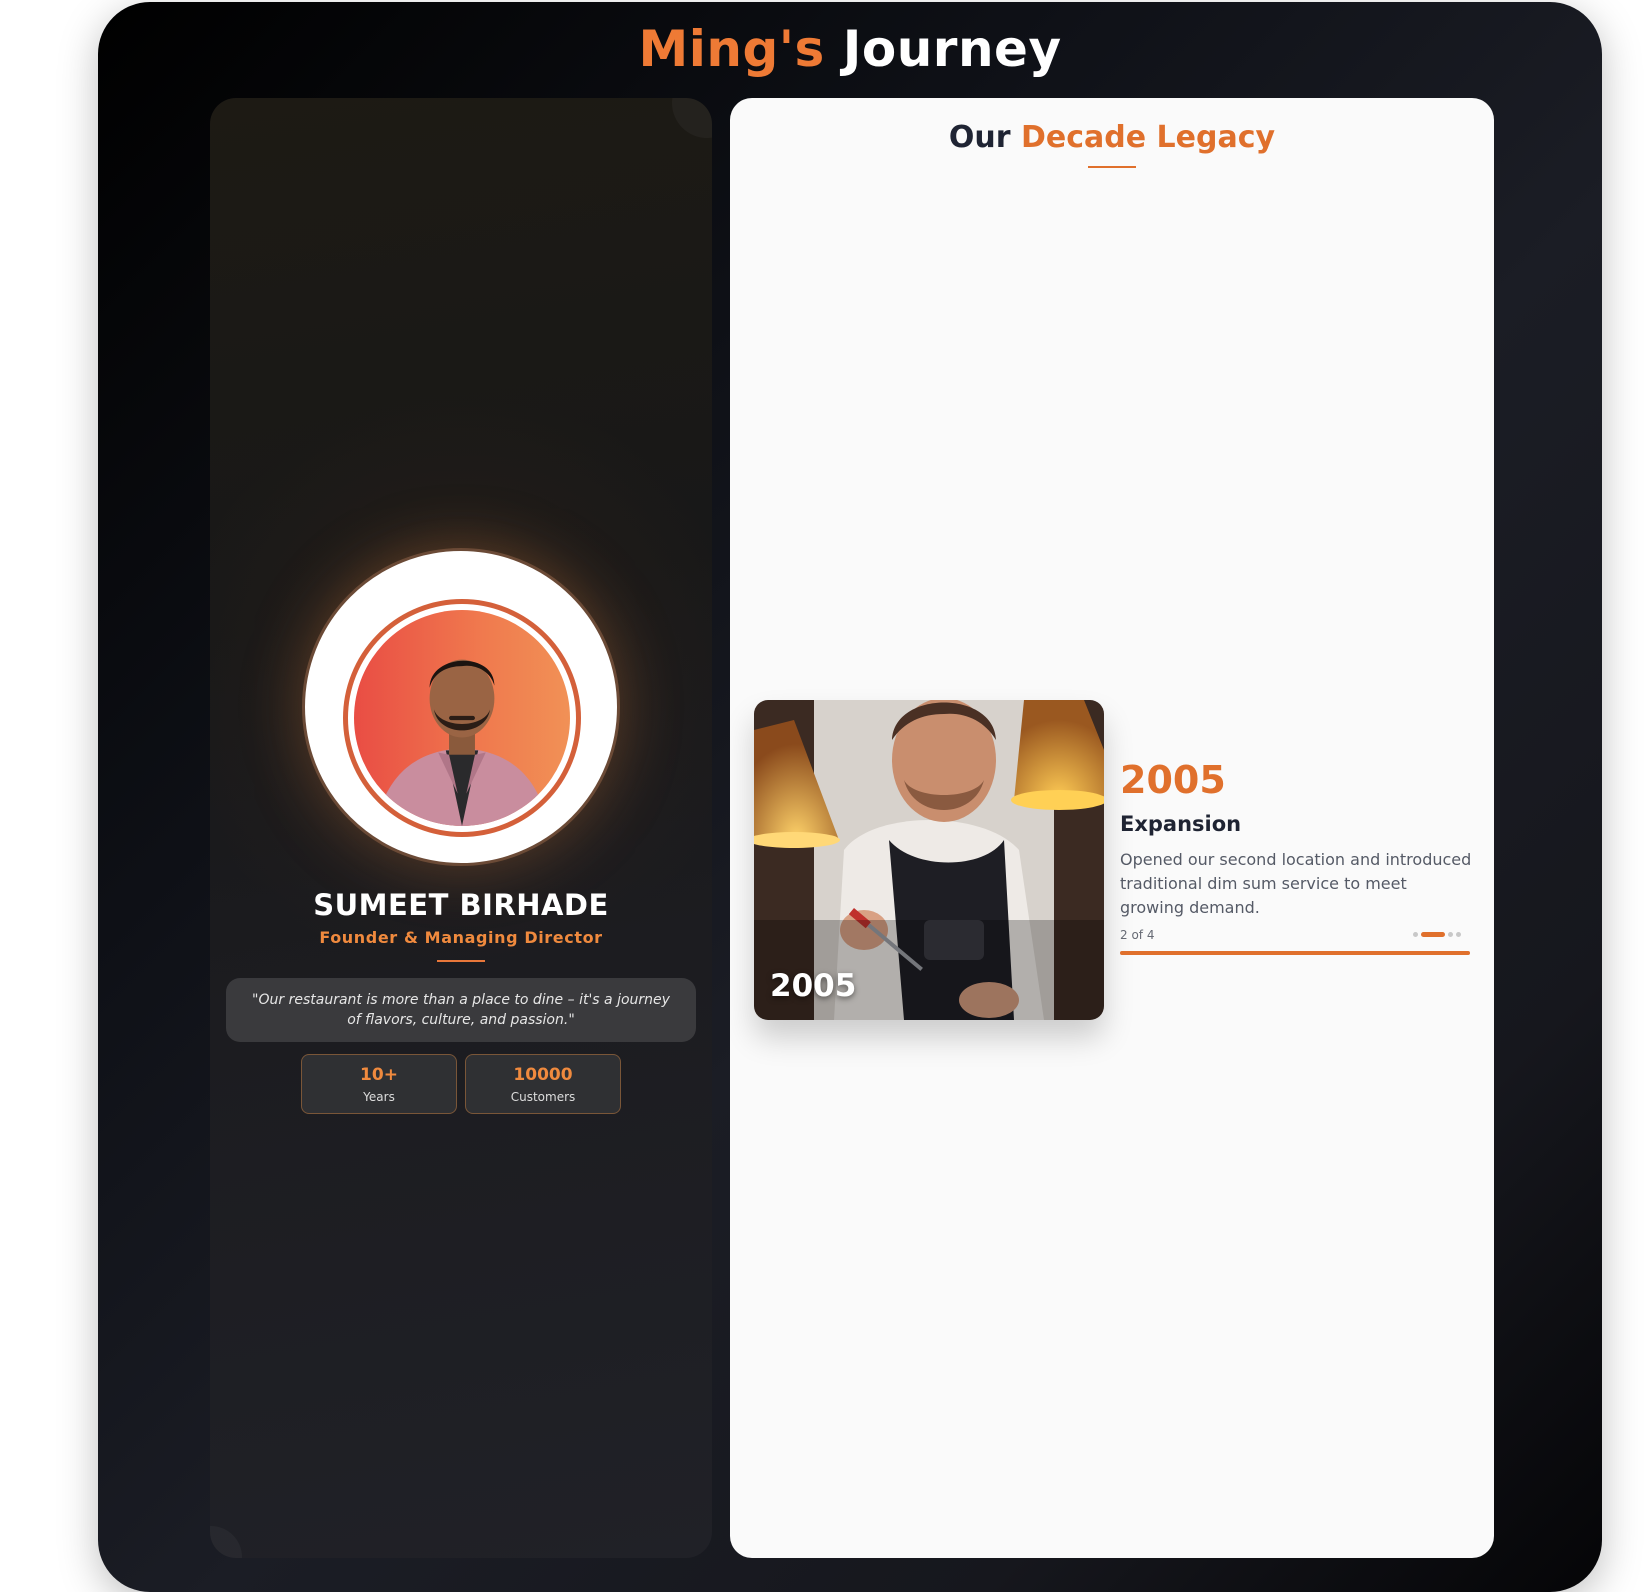 The image size is (1650, 1592). Describe the element at coordinates (1173, 780) in the screenshot. I see `event-year: 2005` at that location.